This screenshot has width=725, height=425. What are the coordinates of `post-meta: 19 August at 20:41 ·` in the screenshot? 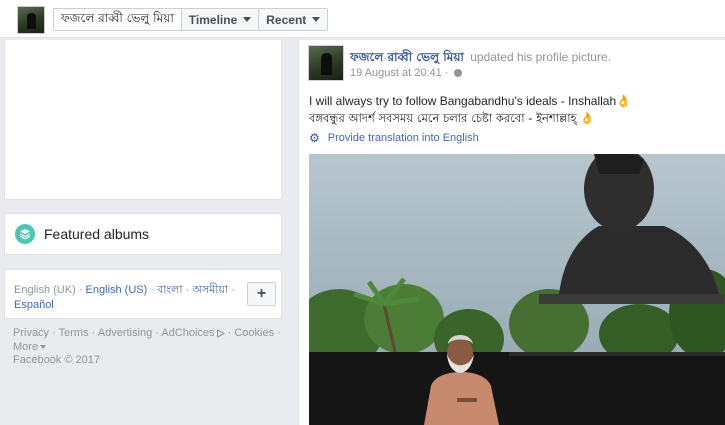 It's located at (406, 73).